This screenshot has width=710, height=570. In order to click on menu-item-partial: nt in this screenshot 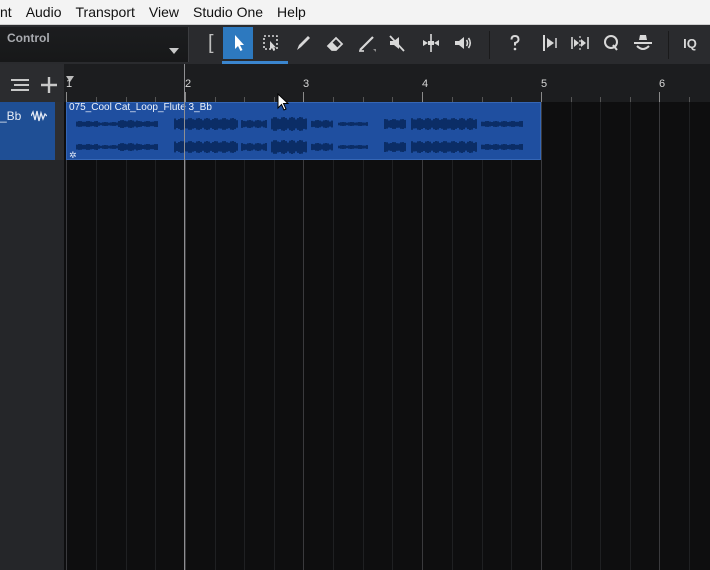, I will do `click(9, 12)`.